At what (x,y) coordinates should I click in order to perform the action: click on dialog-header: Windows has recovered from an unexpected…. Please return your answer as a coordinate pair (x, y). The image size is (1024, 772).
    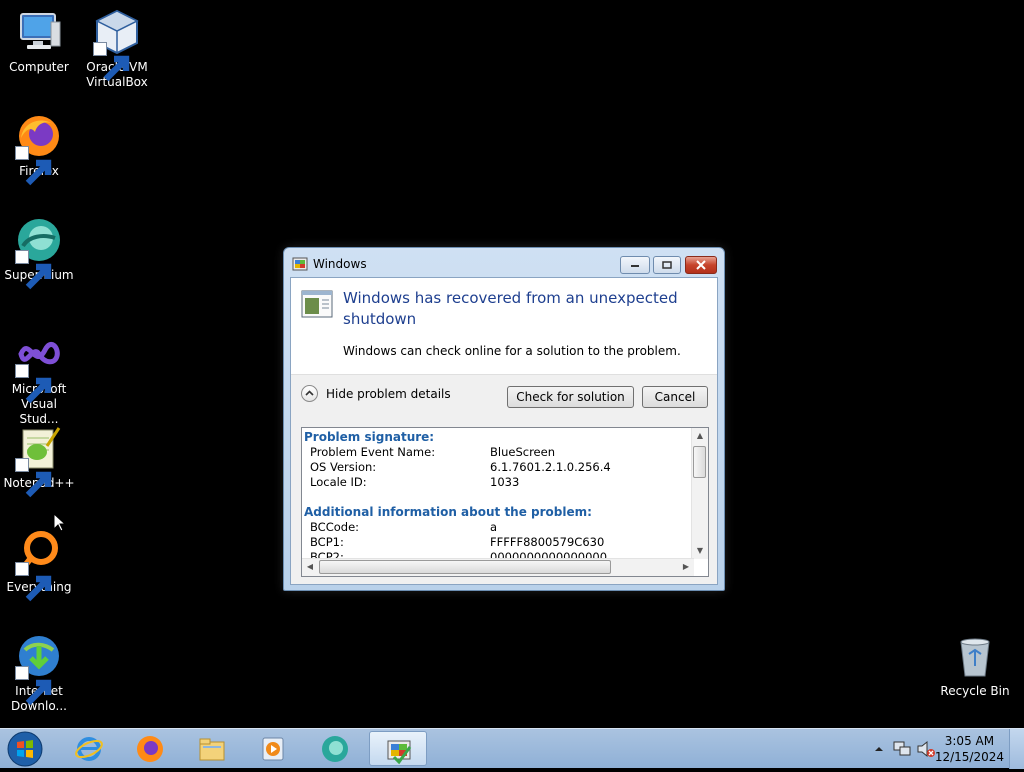
    Looking at the image, I should click on (504, 326).